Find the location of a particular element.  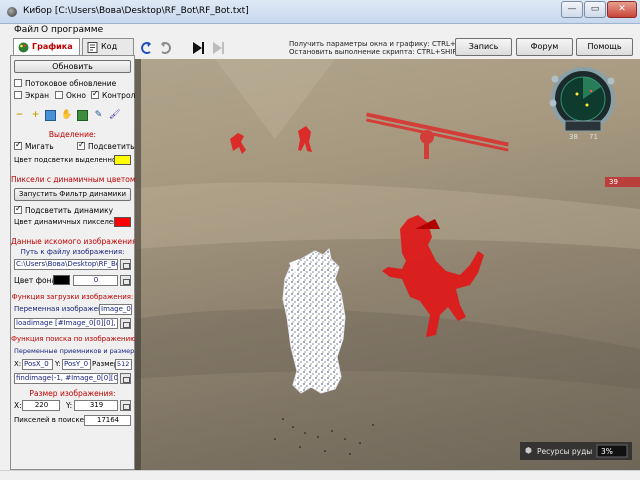

resource-value: 3% is located at coordinates (607, 451).